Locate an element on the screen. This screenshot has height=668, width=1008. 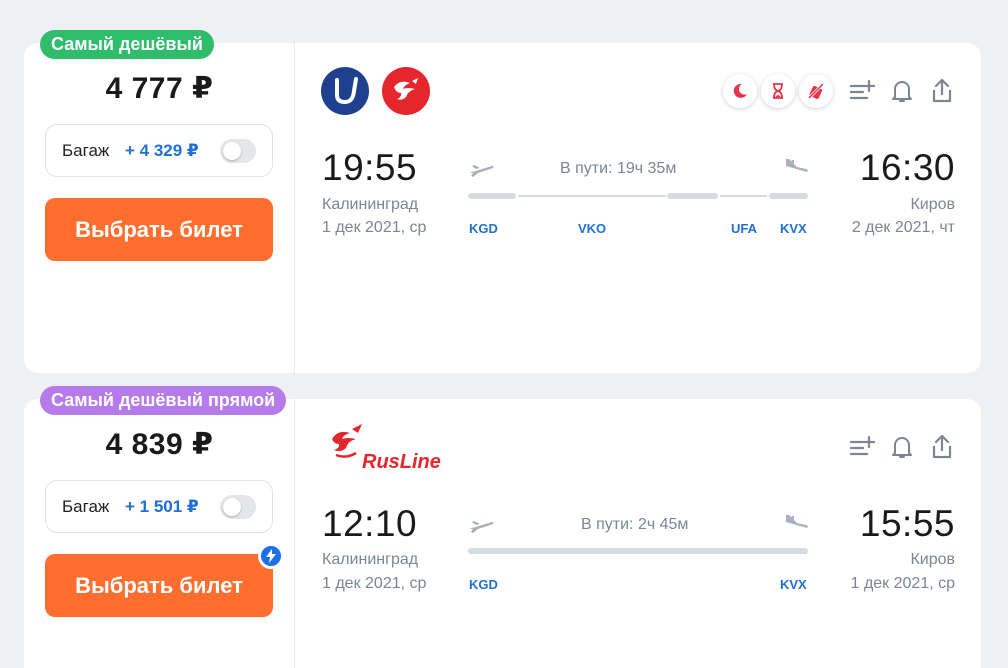
luggage-no-icon is located at coordinates (816, 91).